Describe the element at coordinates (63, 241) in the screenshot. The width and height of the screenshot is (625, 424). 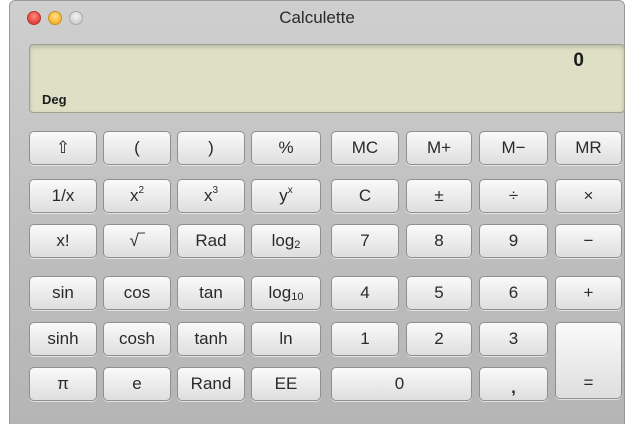
I see `factorial-button: x!` at that location.